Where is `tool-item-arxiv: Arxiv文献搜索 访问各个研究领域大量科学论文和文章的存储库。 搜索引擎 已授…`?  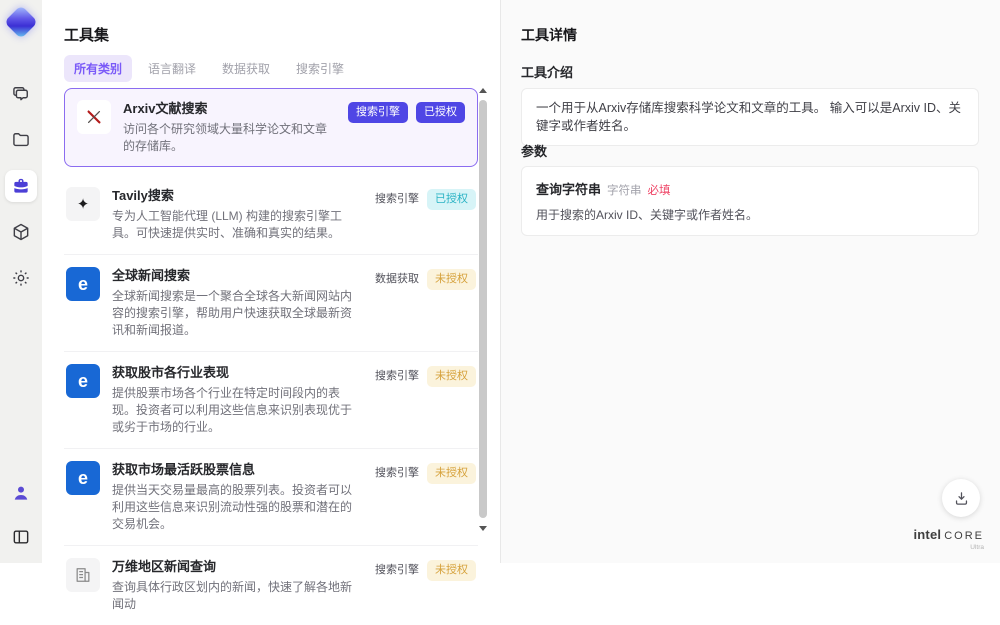 tool-item-arxiv: Arxiv文献搜索 访问各个研究领域大量科学论文和文章的存储库。 搜索引擎 已授… is located at coordinates (271, 127).